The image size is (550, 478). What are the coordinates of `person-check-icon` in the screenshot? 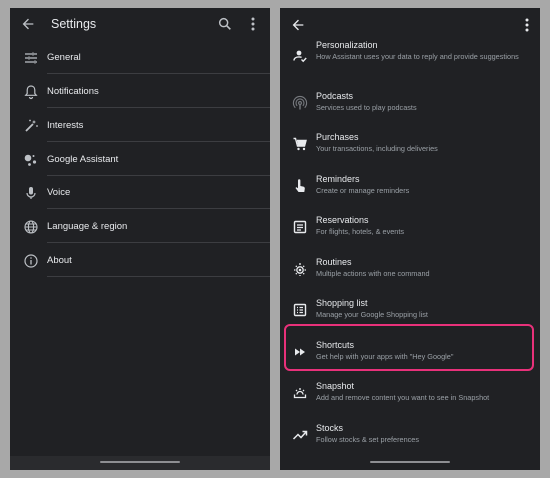 It's located at (300, 56).